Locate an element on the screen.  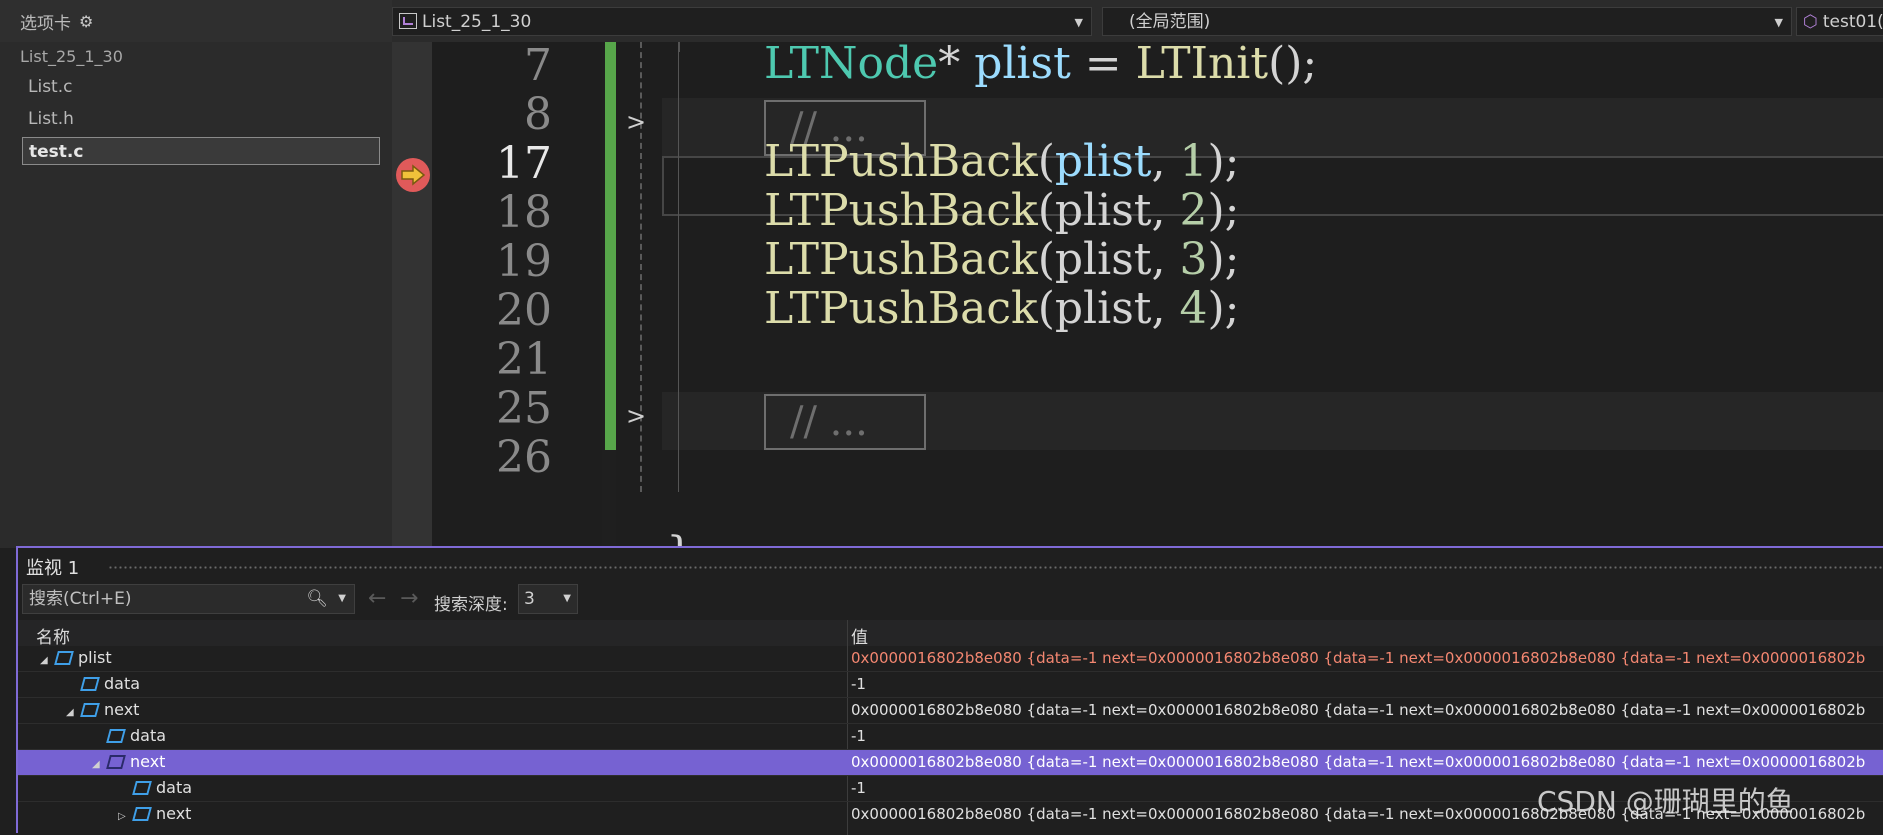
project-icon is located at coordinates (408, 21).